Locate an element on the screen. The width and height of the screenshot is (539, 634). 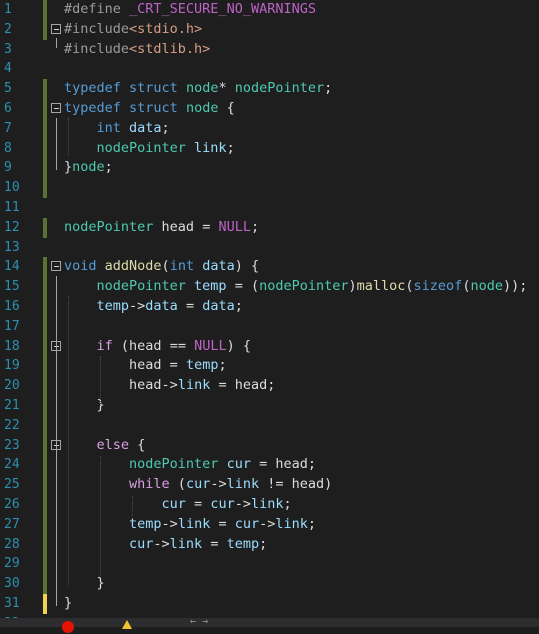
code-token: sizeof is located at coordinates (438, 286).